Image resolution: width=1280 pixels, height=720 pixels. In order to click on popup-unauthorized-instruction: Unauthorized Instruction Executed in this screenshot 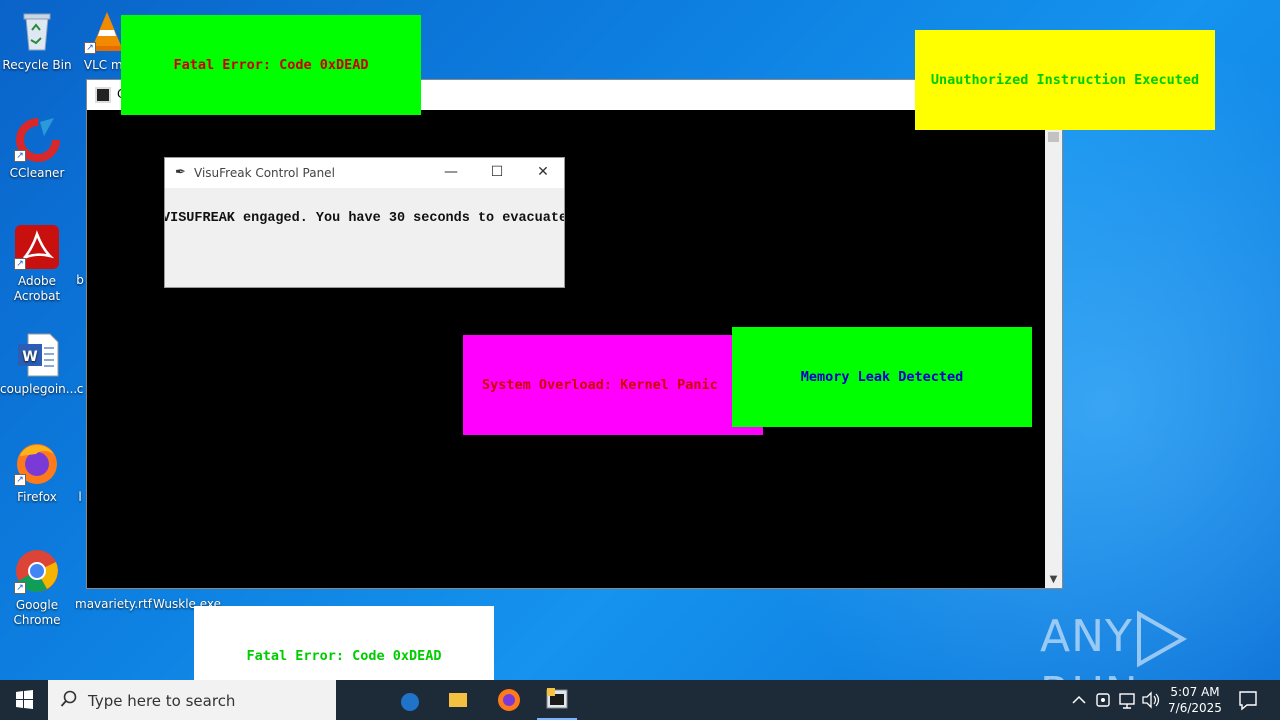, I will do `click(1065, 80)`.